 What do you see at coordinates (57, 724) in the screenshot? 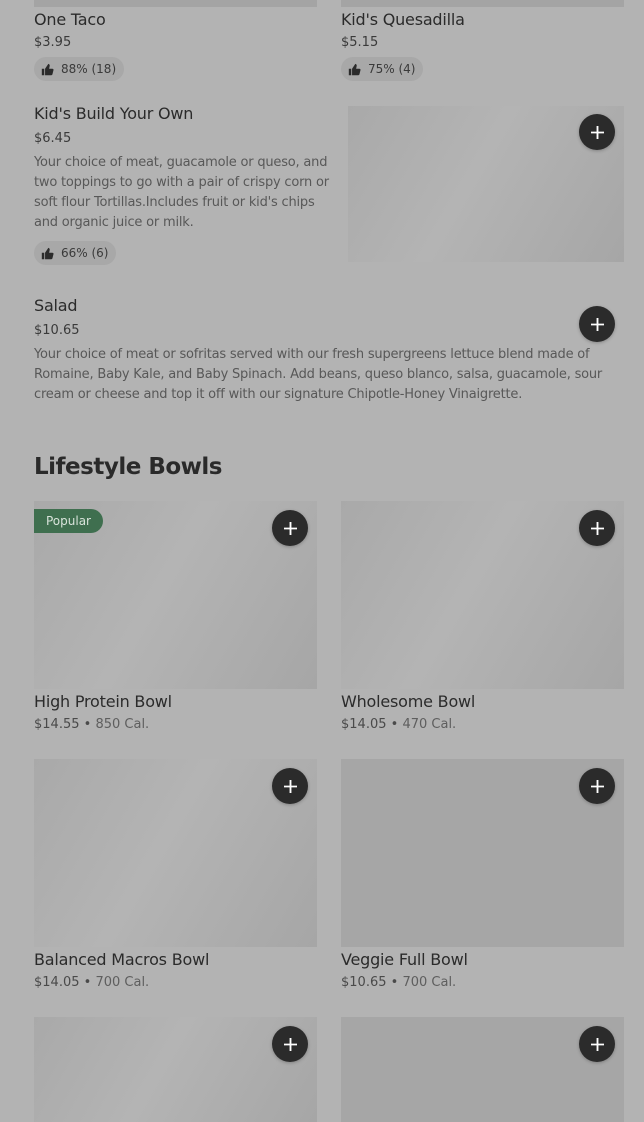
I see `item-price: $14.55` at bounding box center [57, 724].